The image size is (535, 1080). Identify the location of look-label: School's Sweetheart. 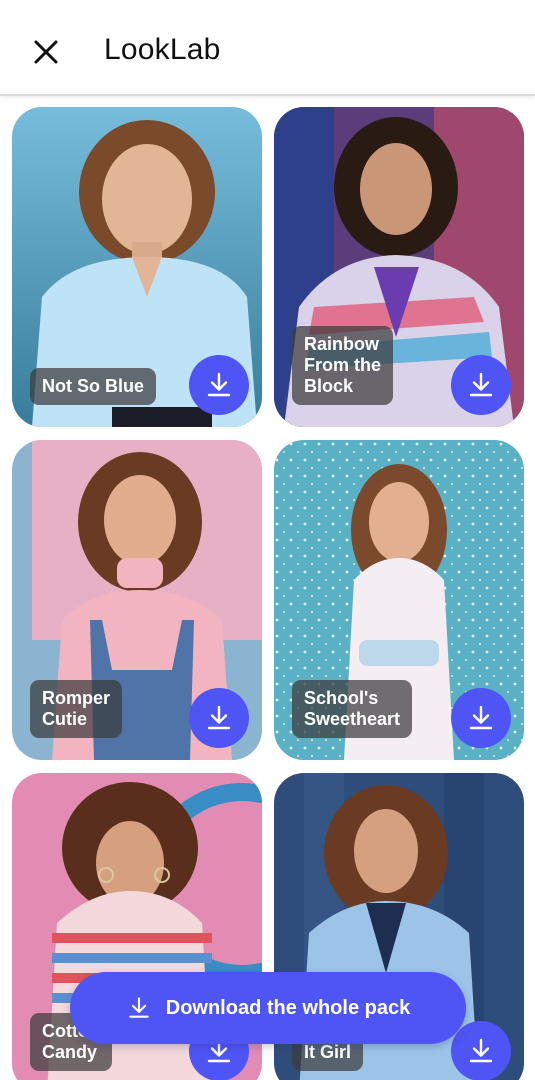
(352, 709).